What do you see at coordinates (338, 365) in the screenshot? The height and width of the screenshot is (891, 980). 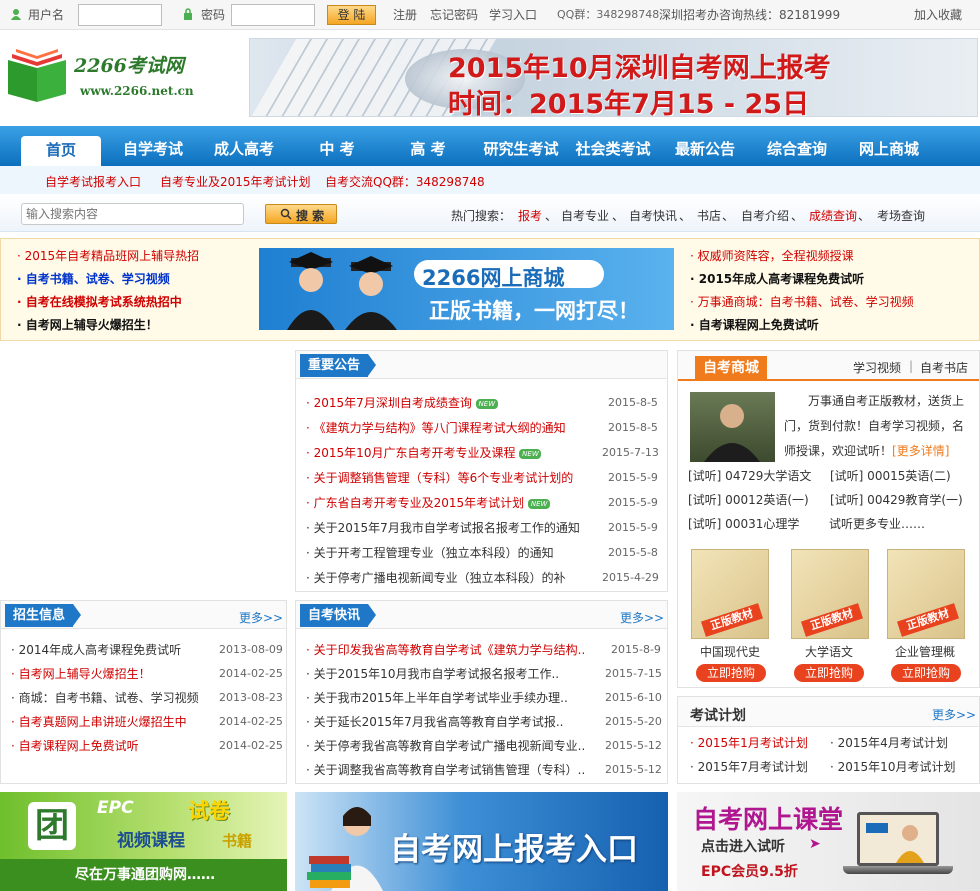 I see `notice-title: 重要公告` at bounding box center [338, 365].